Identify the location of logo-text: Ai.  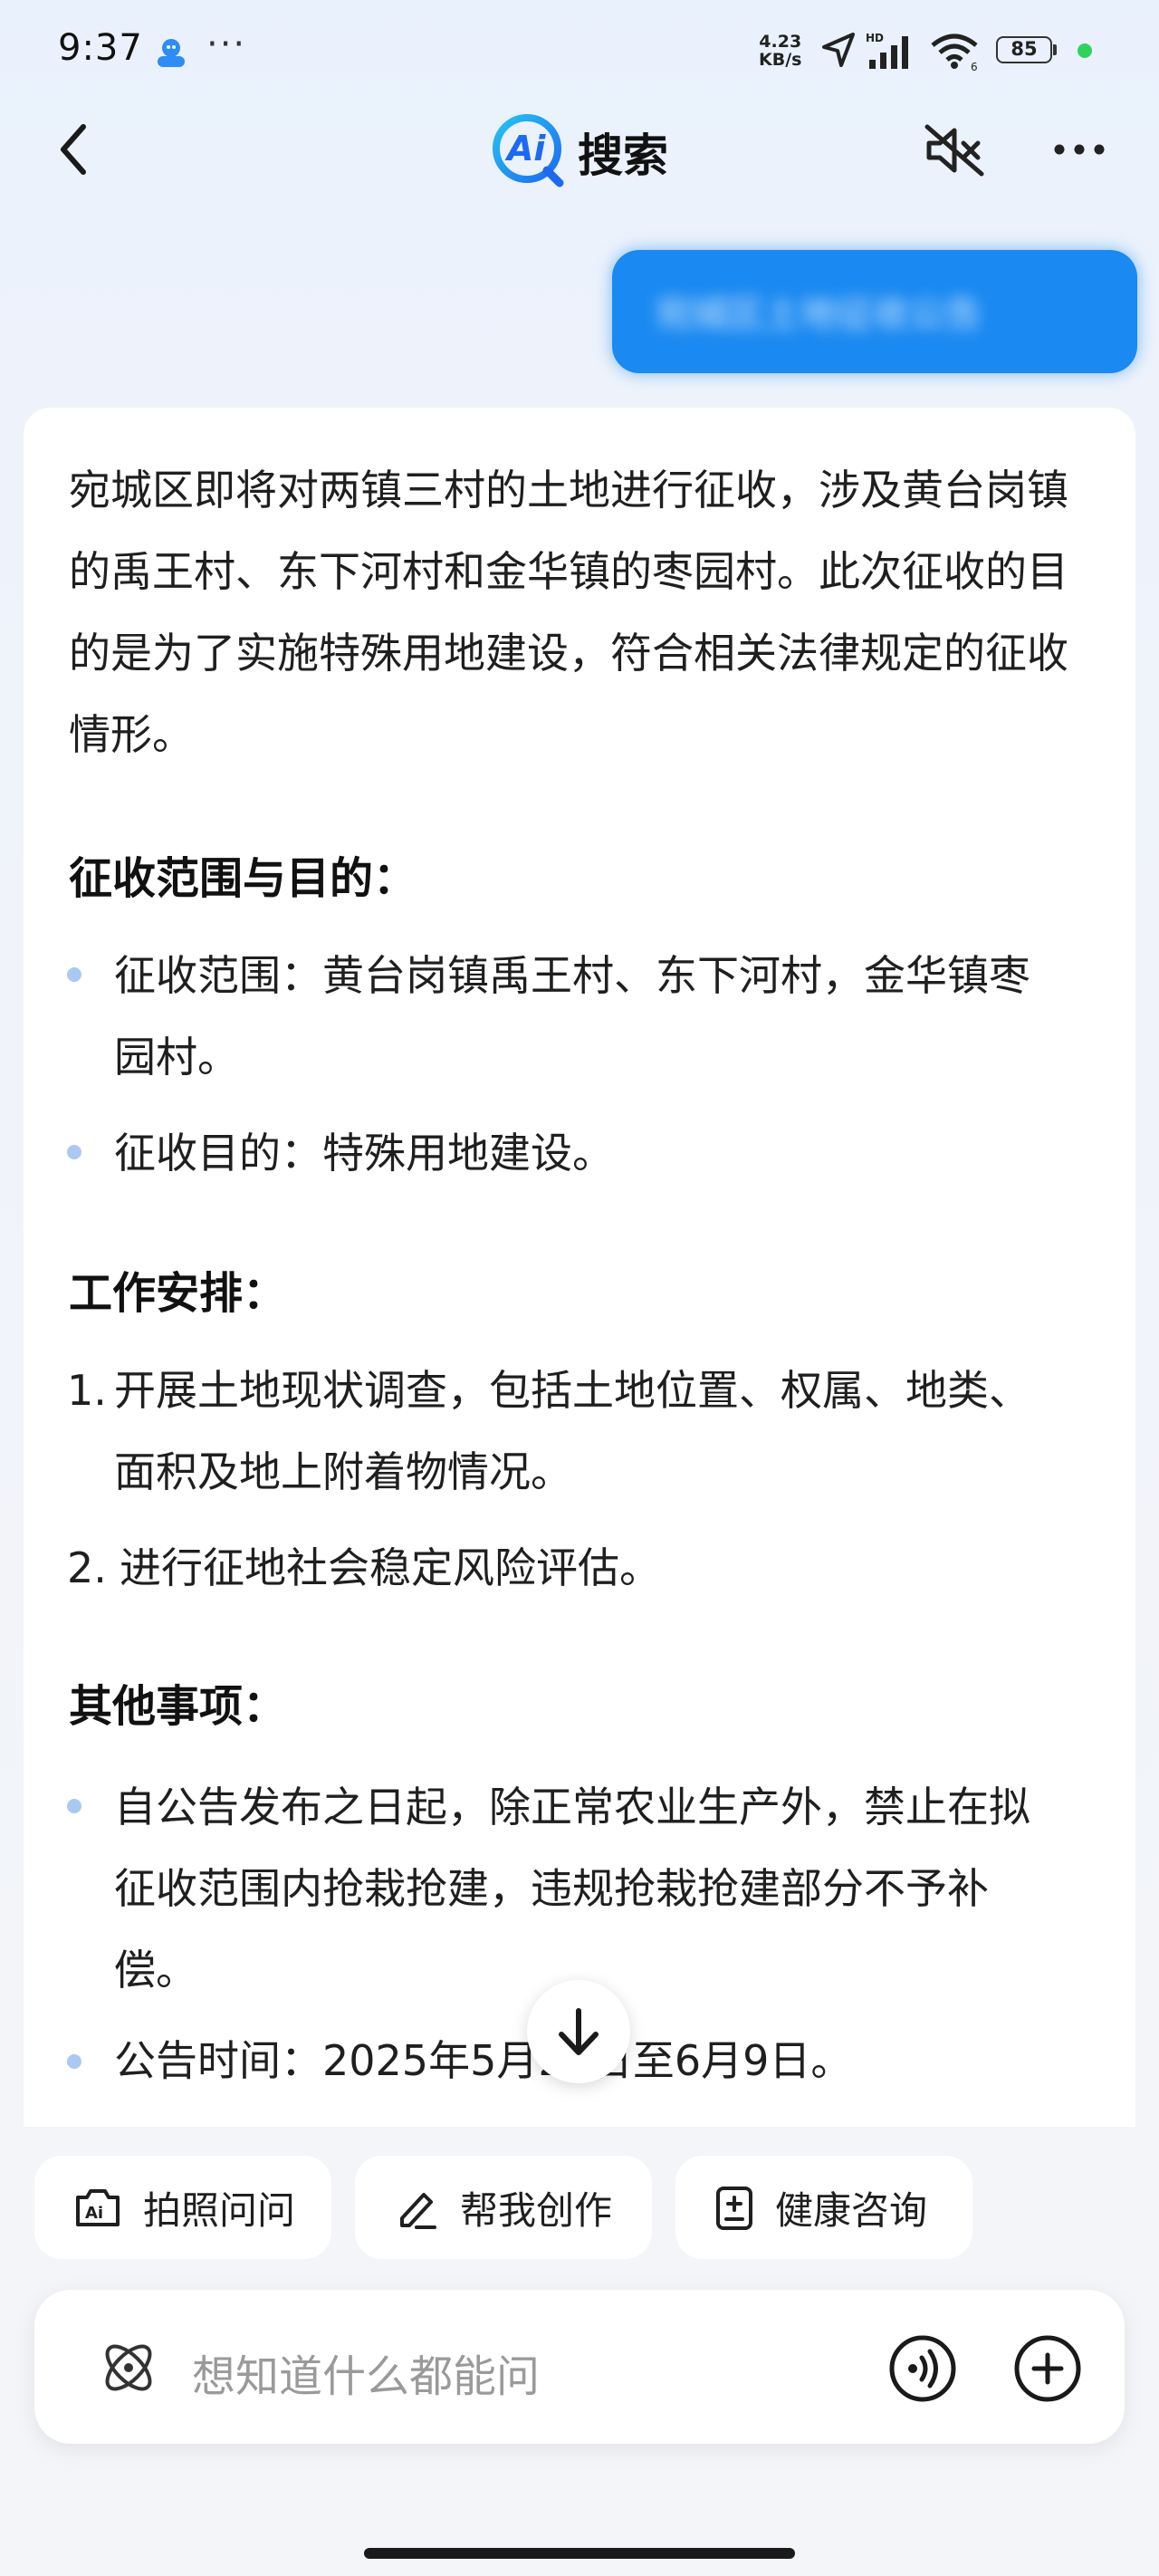
(526, 148).